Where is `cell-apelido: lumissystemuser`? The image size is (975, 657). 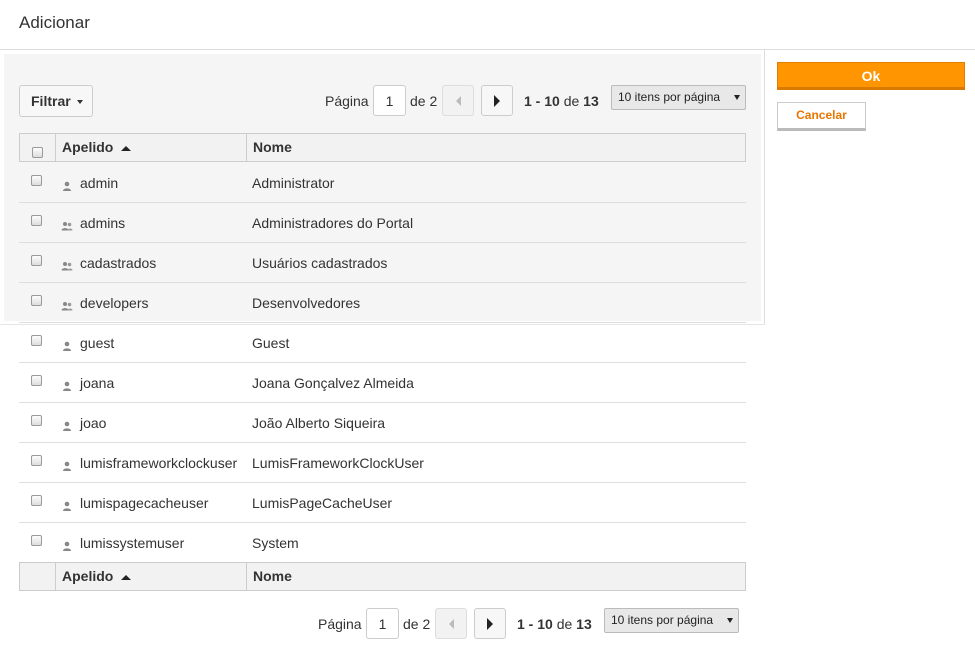 cell-apelido: lumissystemuser is located at coordinates (132, 543).